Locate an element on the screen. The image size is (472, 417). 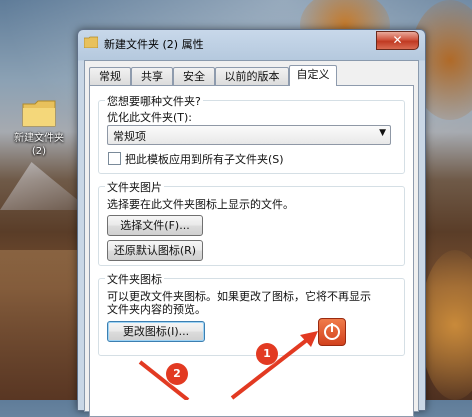
annotation-arrows is located at coordinates (228, 365).